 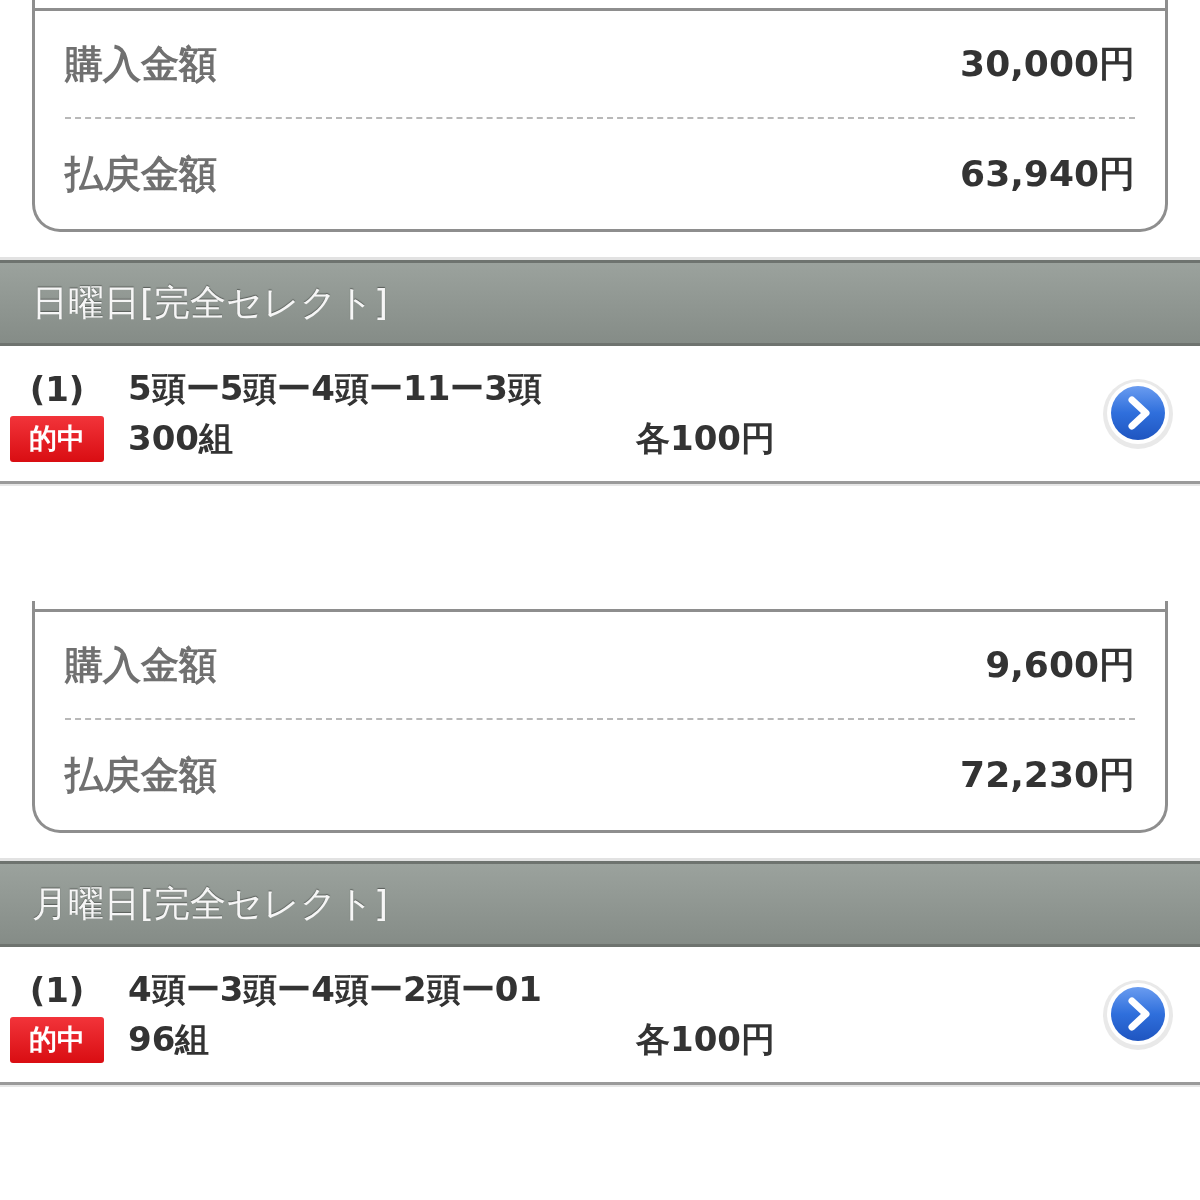 I want to click on summary-amount: 9,600円, so click(x=1060, y=664).